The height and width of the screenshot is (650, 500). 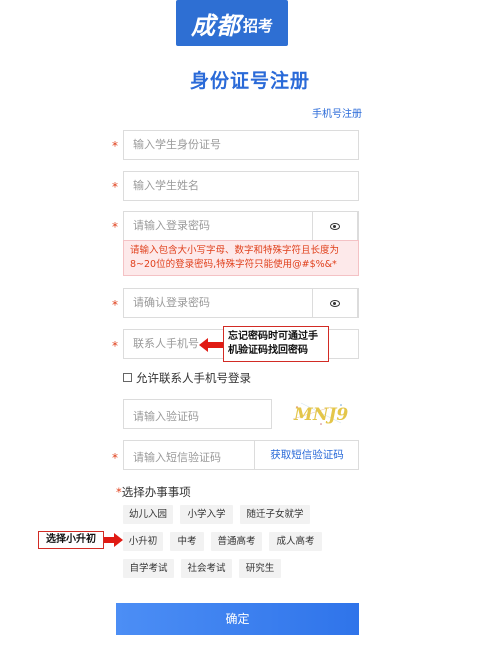 I want to click on captcha-text: MNJ9, so click(x=320, y=415).